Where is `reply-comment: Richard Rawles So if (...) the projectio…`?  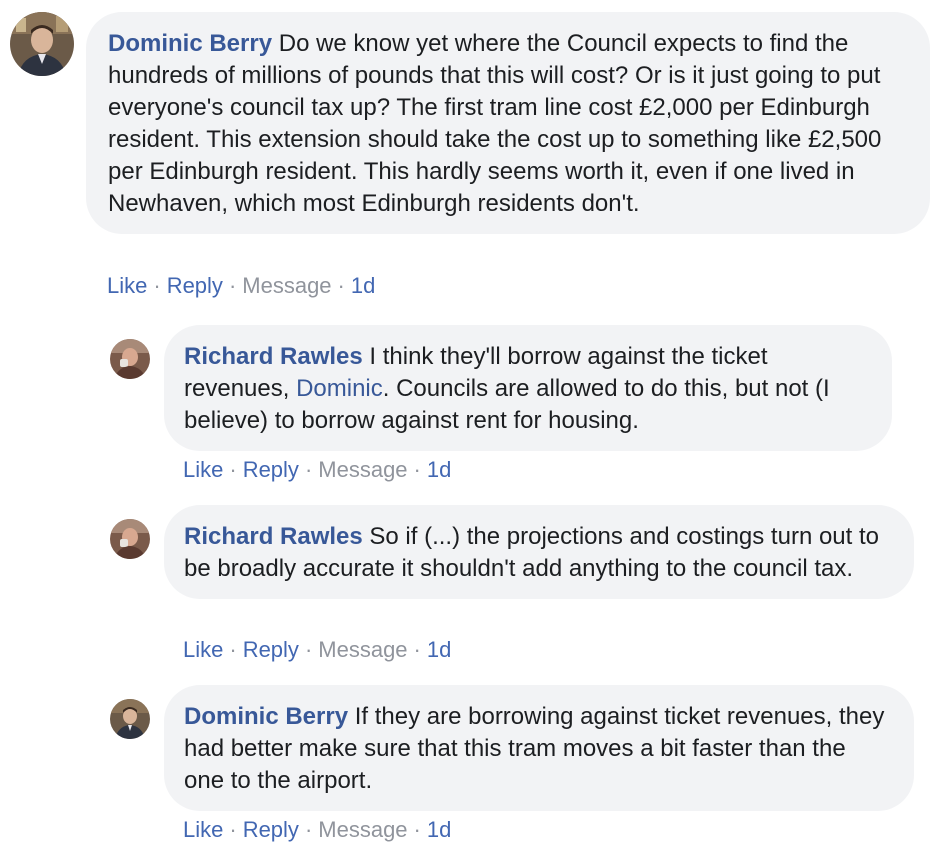 reply-comment: Richard Rawles So if (...) the projectio… is located at coordinates (512, 552).